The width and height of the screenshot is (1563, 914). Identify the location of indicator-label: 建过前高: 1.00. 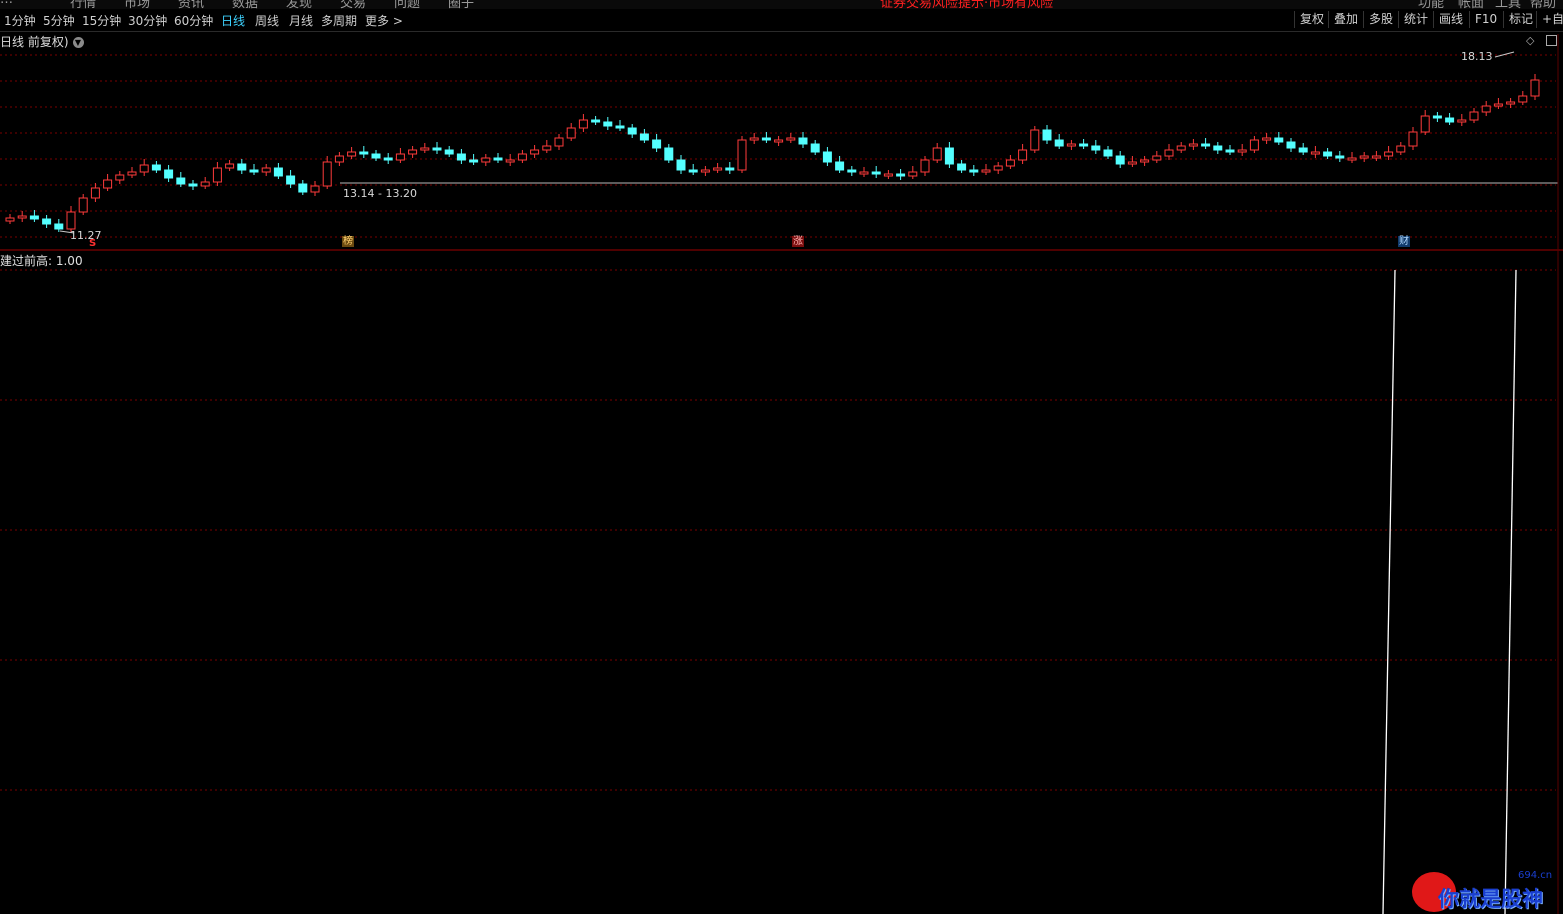
(41, 261).